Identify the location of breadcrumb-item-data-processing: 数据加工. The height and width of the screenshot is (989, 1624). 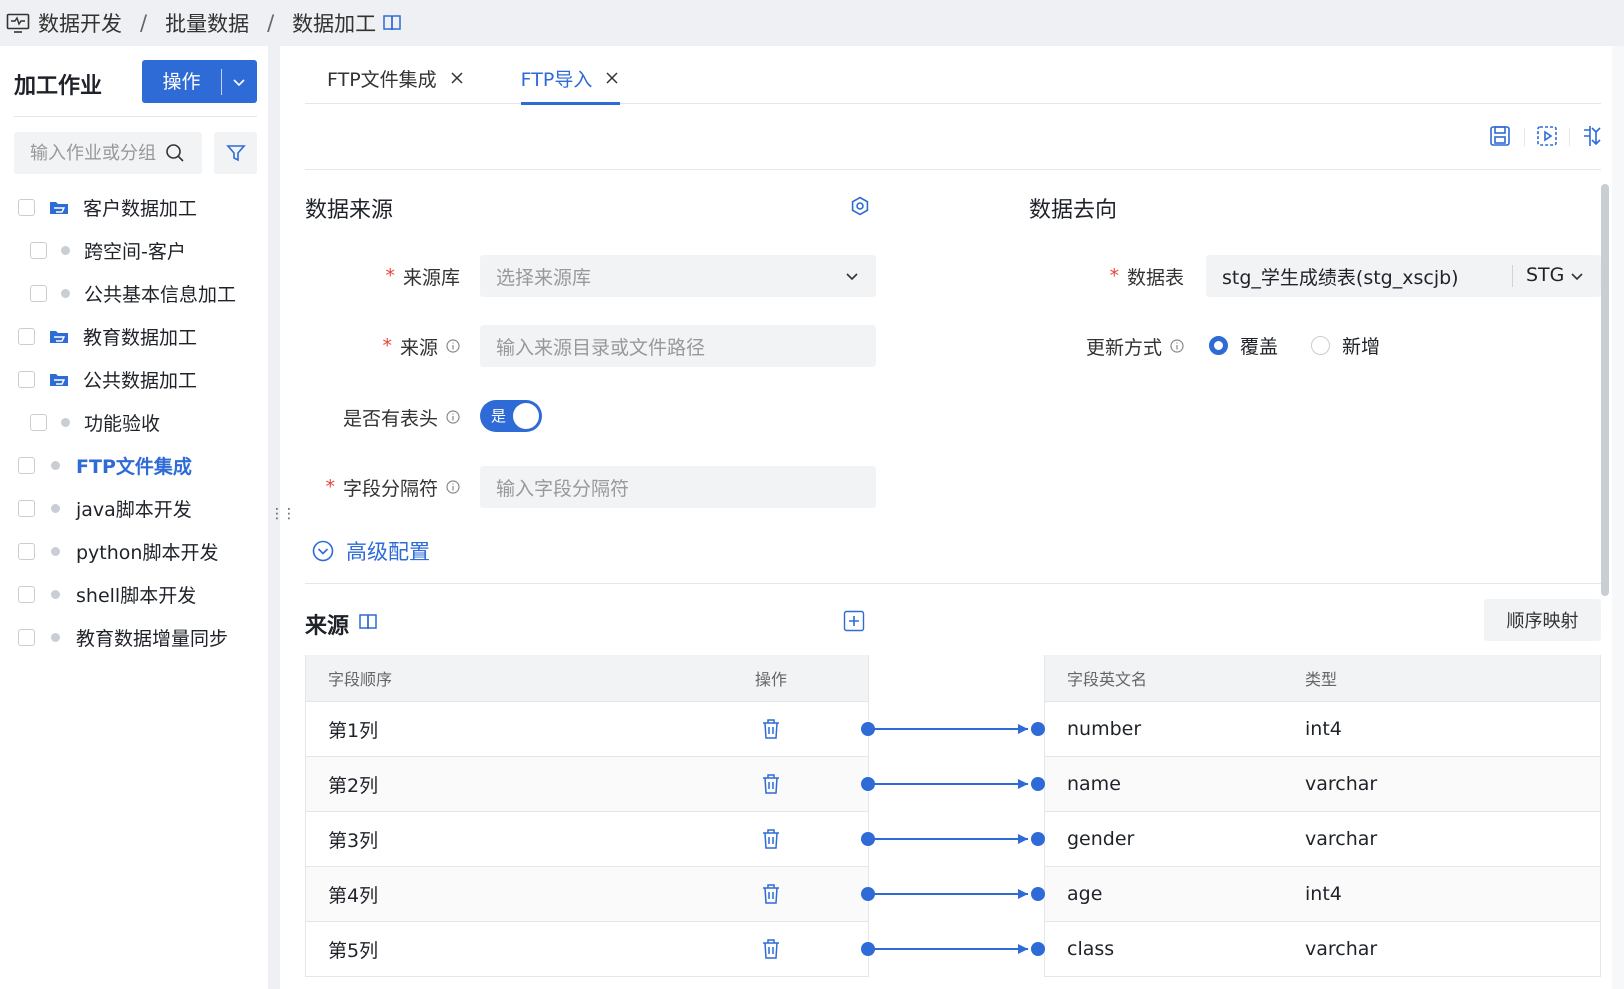
(334, 24).